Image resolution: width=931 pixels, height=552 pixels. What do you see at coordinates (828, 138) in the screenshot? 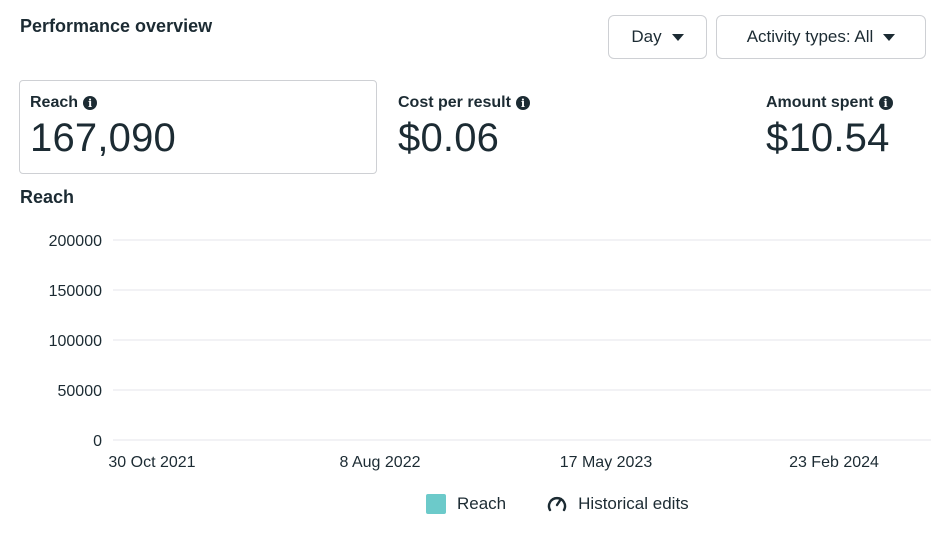
I see `metric-value: $10.54` at bounding box center [828, 138].